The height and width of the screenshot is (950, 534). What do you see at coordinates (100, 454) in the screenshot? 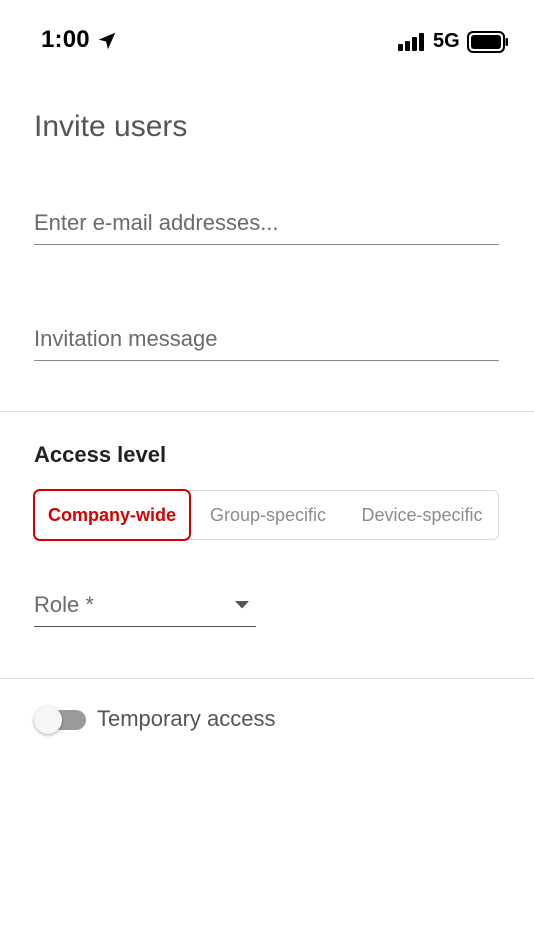
I see `access-level-heading: Access level` at bounding box center [100, 454].